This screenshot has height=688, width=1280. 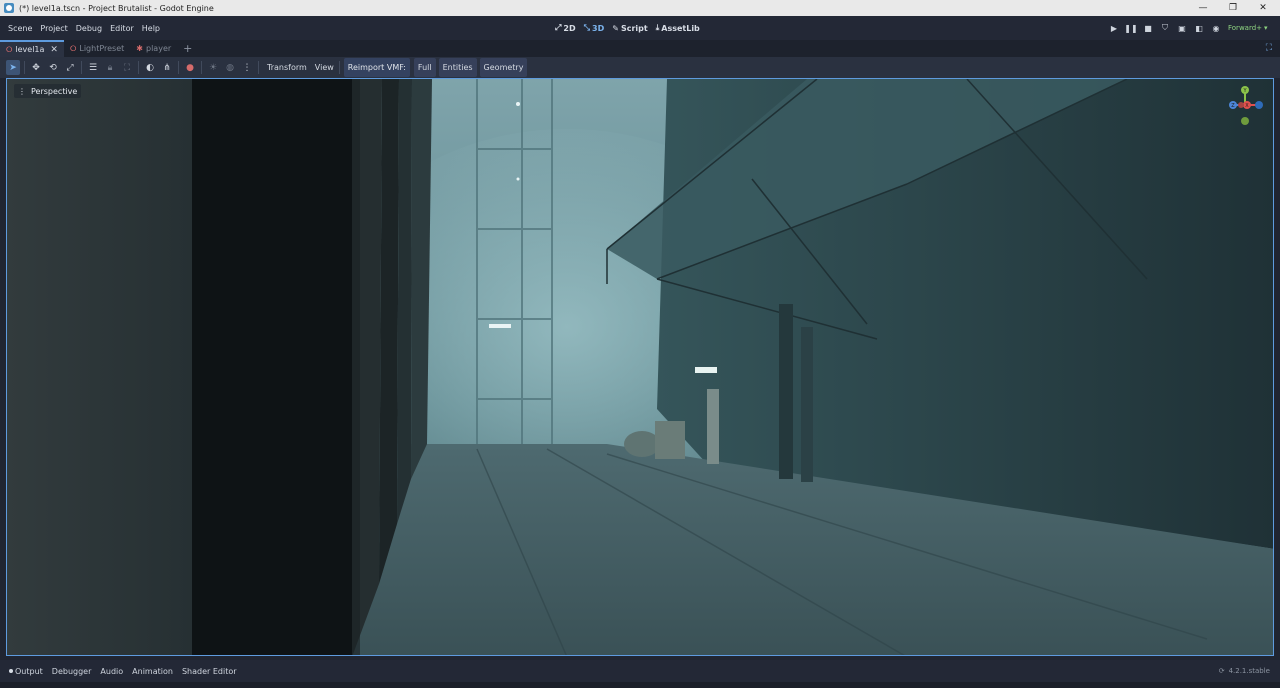 I want to click on gizmo-x-label: X, so click(x=1247, y=106).